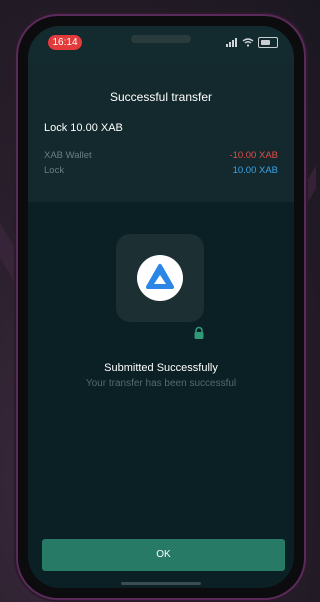 The image size is (320, 602). What do you see at coordinates (268, 42) in the screenshot?
I see `battery-icon` at bounding box center [268, 42].